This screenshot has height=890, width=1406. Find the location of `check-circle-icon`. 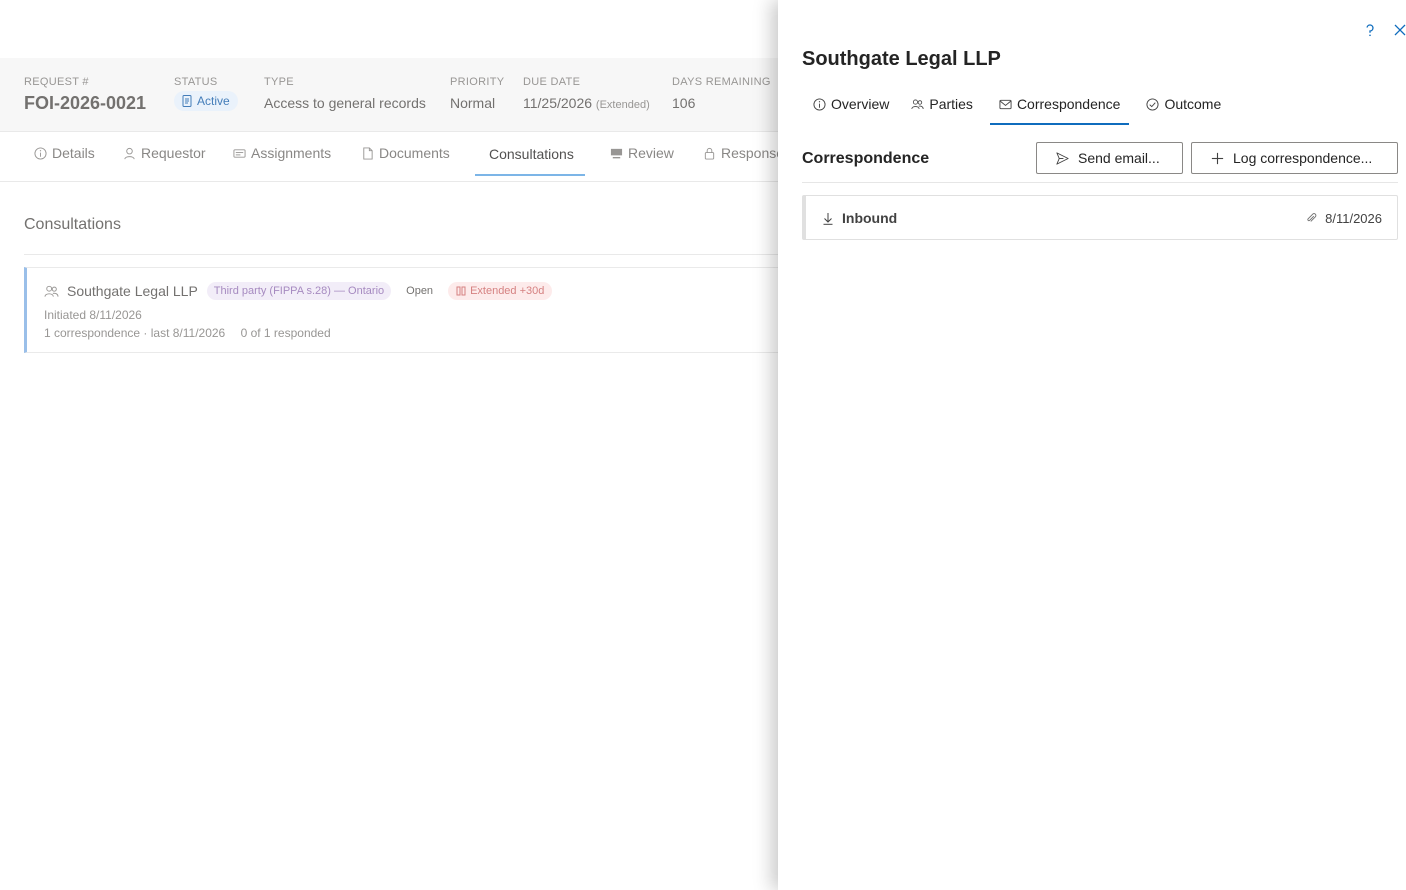

check-circle-icon is located at coordinates (1152, 104).